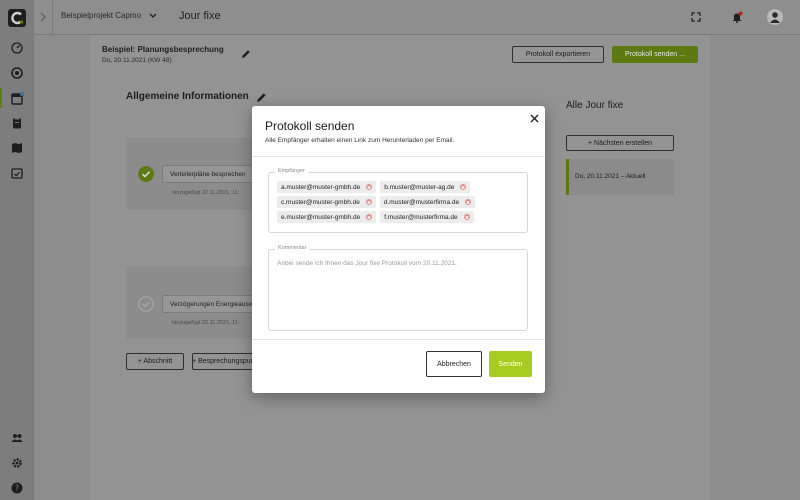 Image resolution: width=800 pixels, height=500 pixels. What do you see at coordinates (17, 98) in the screenshot?
I see `calendar-icon` at bounding box center [17, 98].